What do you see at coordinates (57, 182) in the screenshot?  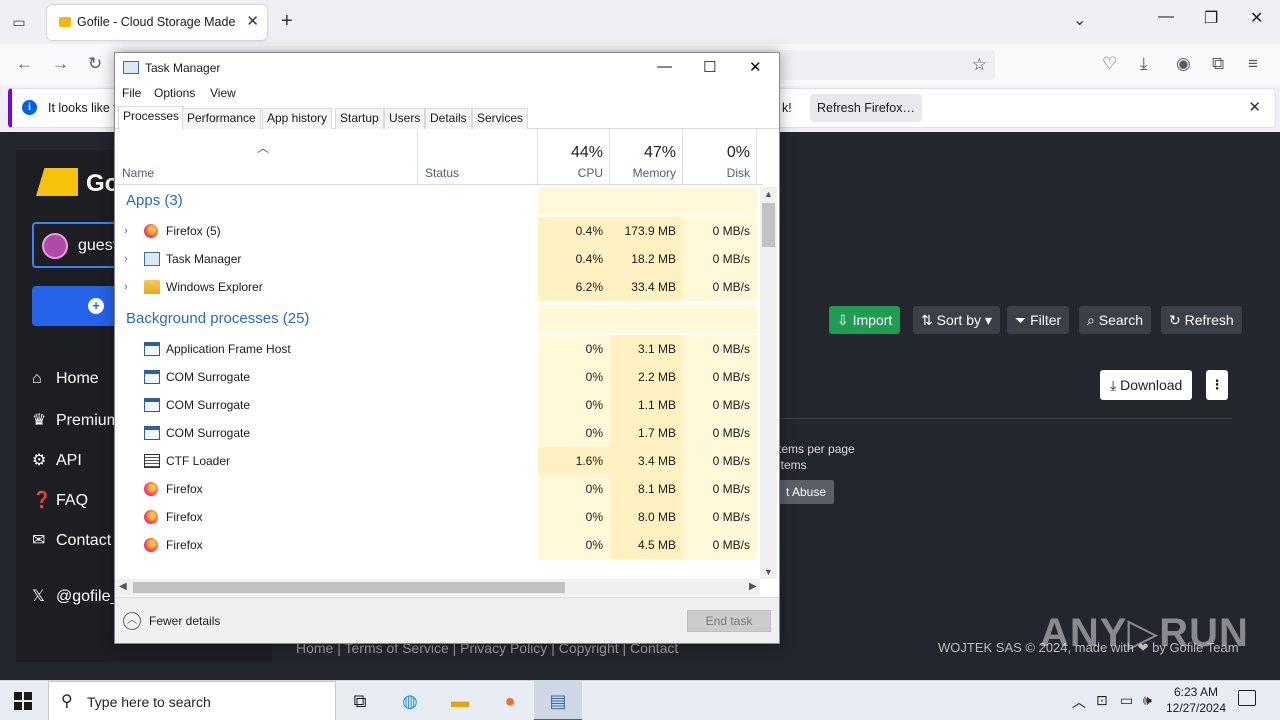 I see `gofile-logo-icon` at bounding box center [57, 182].